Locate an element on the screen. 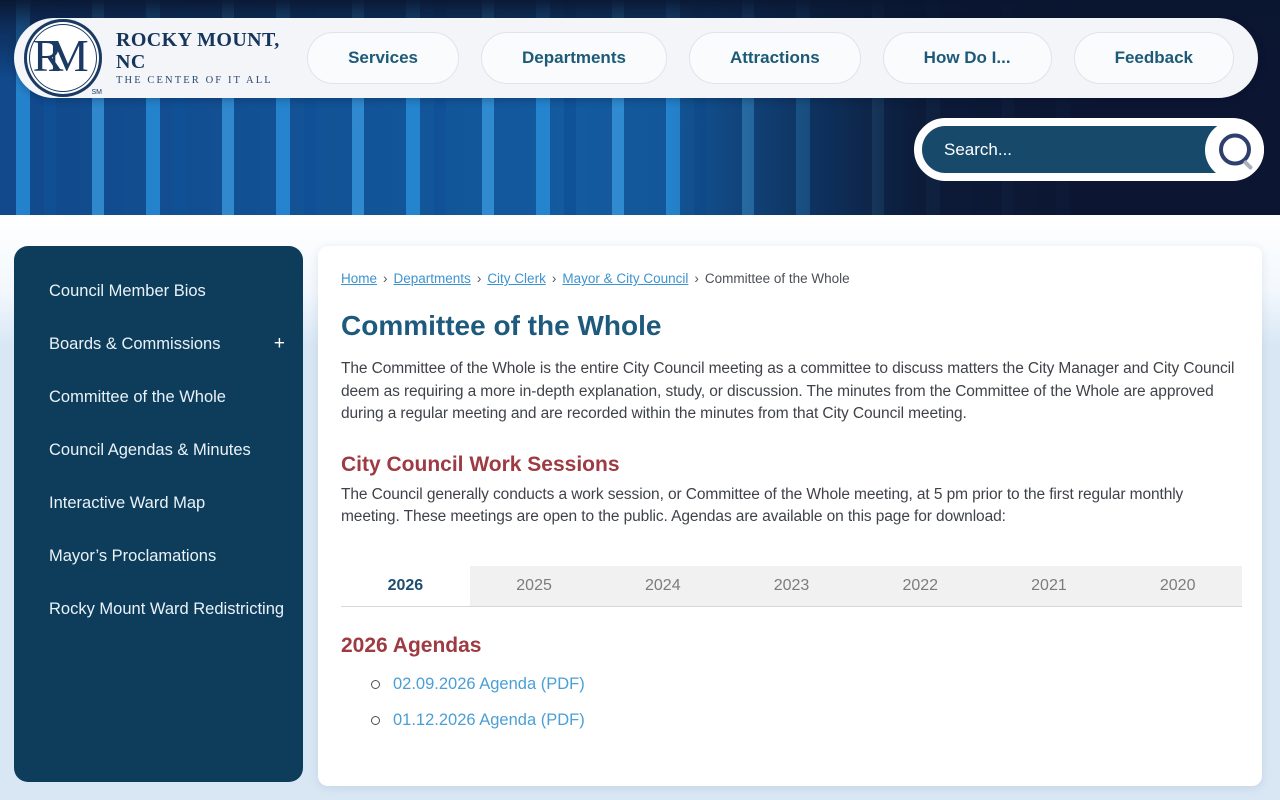  sidebar-item-committee-of-the-whole: Committee of the Whole is located at coordinates (167, 397).